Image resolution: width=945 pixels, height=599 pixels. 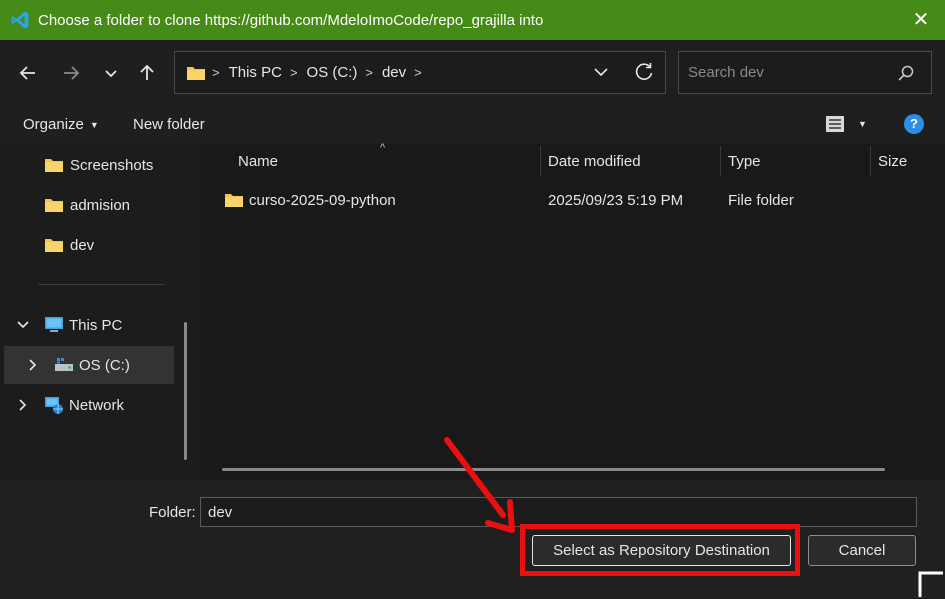 I want to click on column-header-name: Name, so click(x=388, y=161).